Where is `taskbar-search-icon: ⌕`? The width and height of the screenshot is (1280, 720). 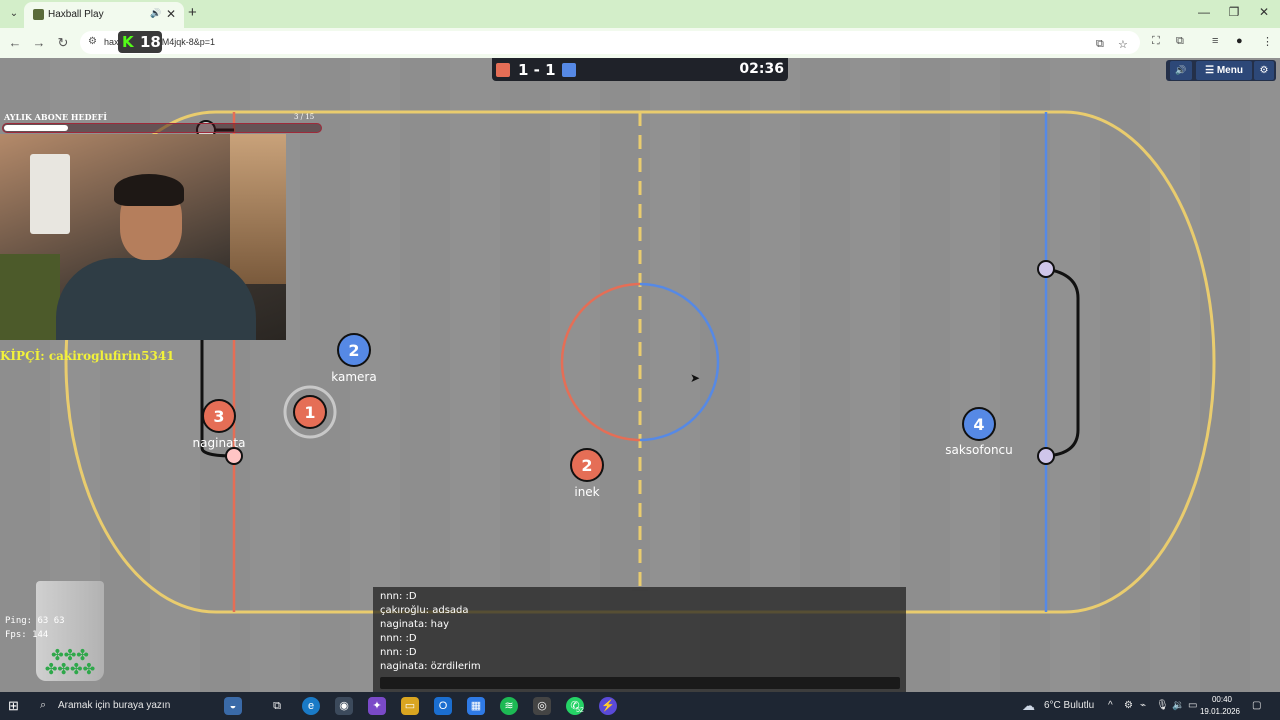
taskbar-search-icon: ⌕ is located at coordinates (43, 705).